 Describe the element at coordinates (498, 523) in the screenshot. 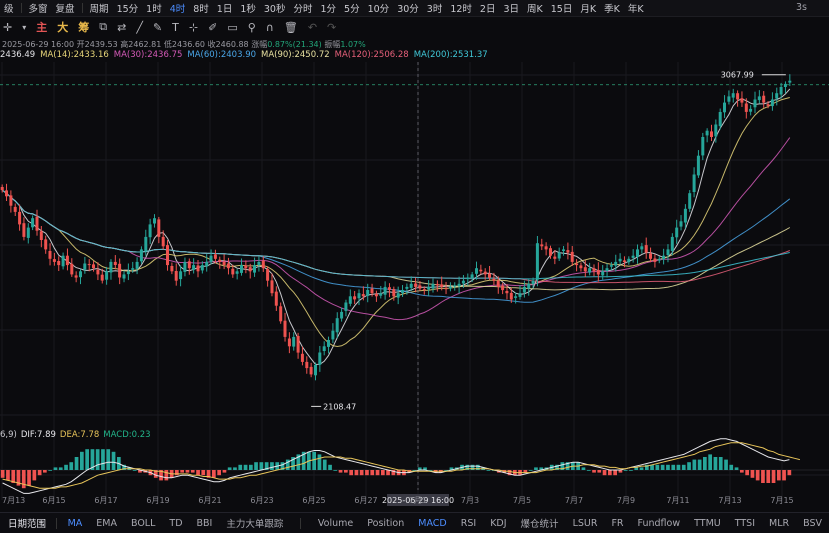

I see `indicator-tab: KDJ` at that location.